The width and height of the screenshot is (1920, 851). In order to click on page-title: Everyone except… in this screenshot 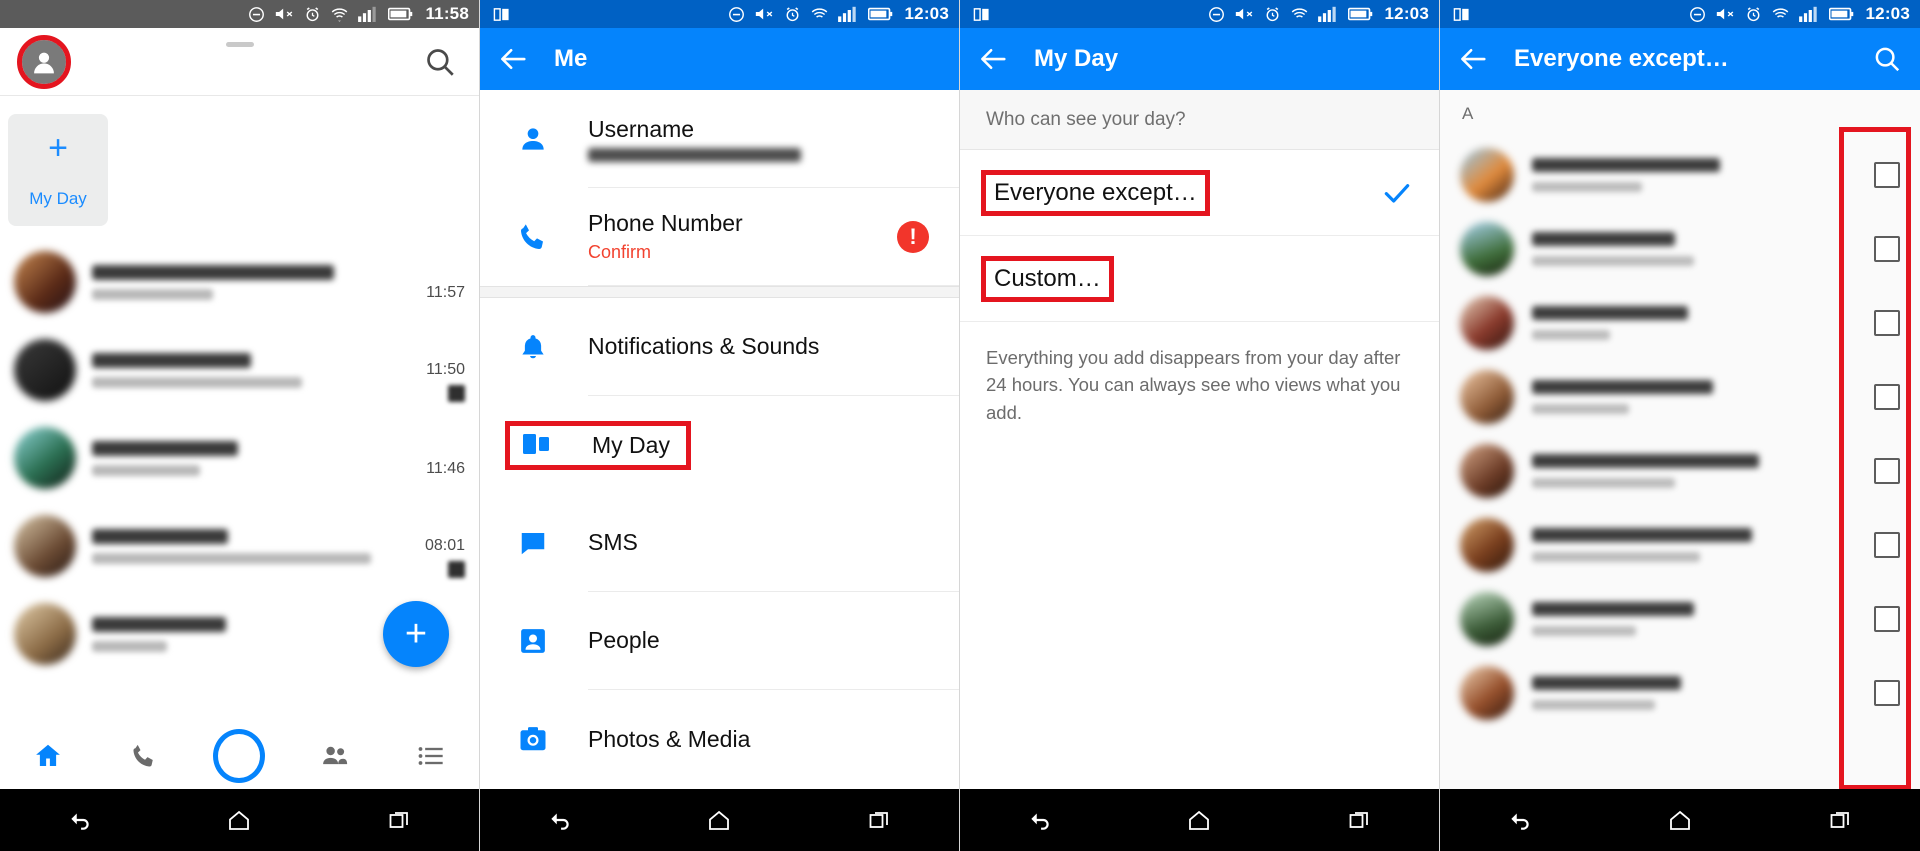, I will do `click(1621, 58)`.